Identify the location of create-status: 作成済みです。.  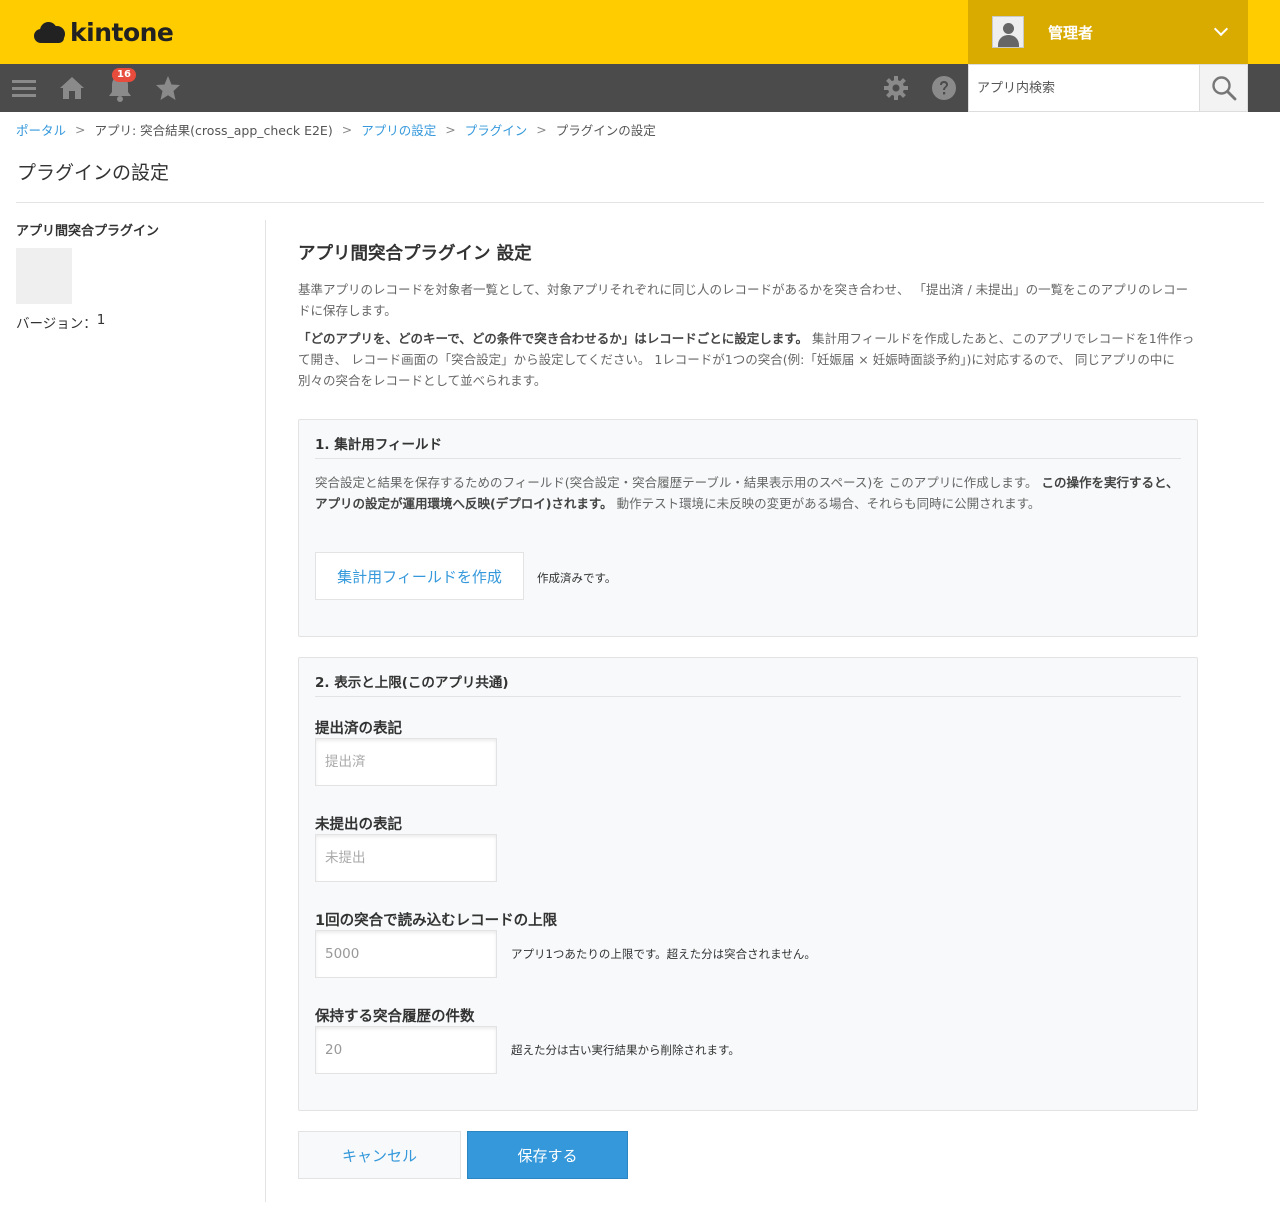
(577, 578).